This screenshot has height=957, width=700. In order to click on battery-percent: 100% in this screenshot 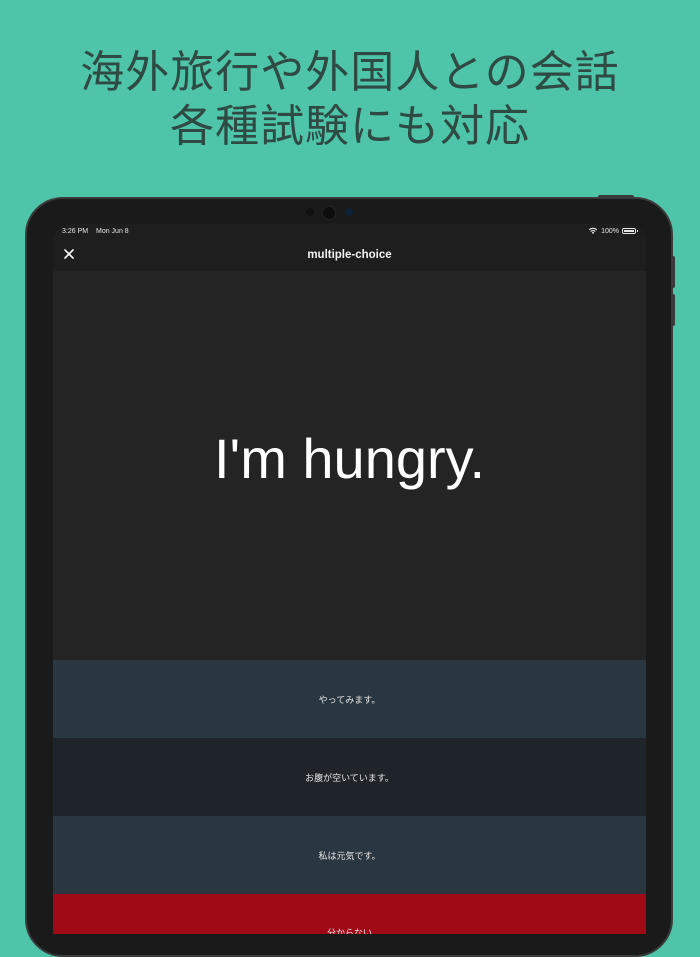, I will do `click(610, 231)`.